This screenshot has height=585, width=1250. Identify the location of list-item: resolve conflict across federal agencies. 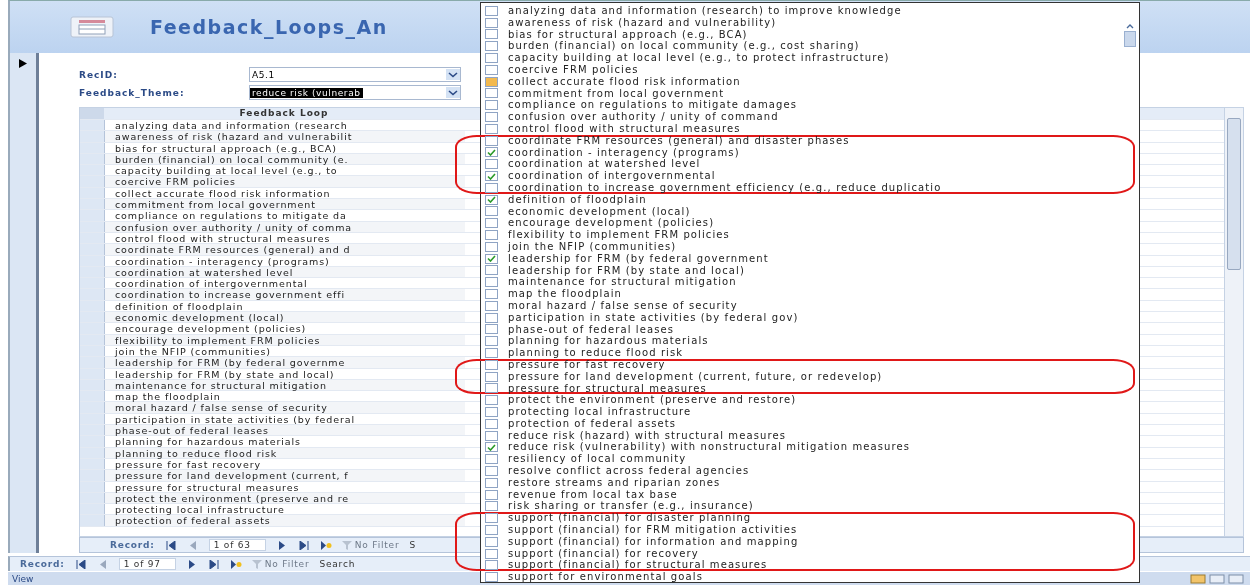
(812, 471).